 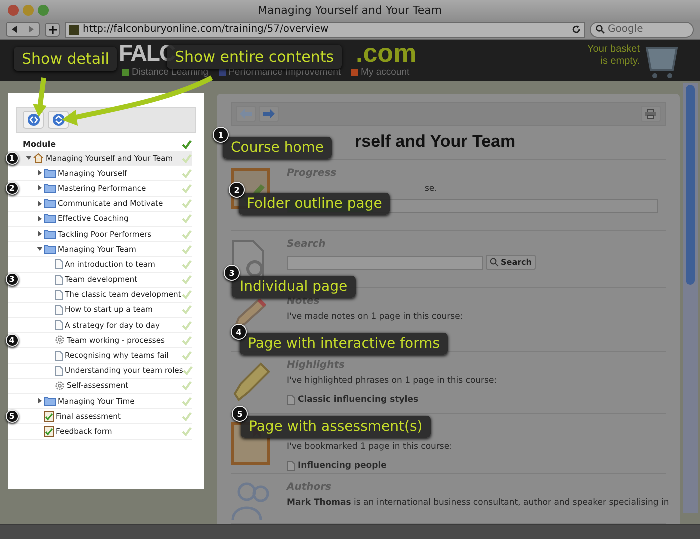 I want to click on page-link: Influencing people, so click(x=476, y=466).